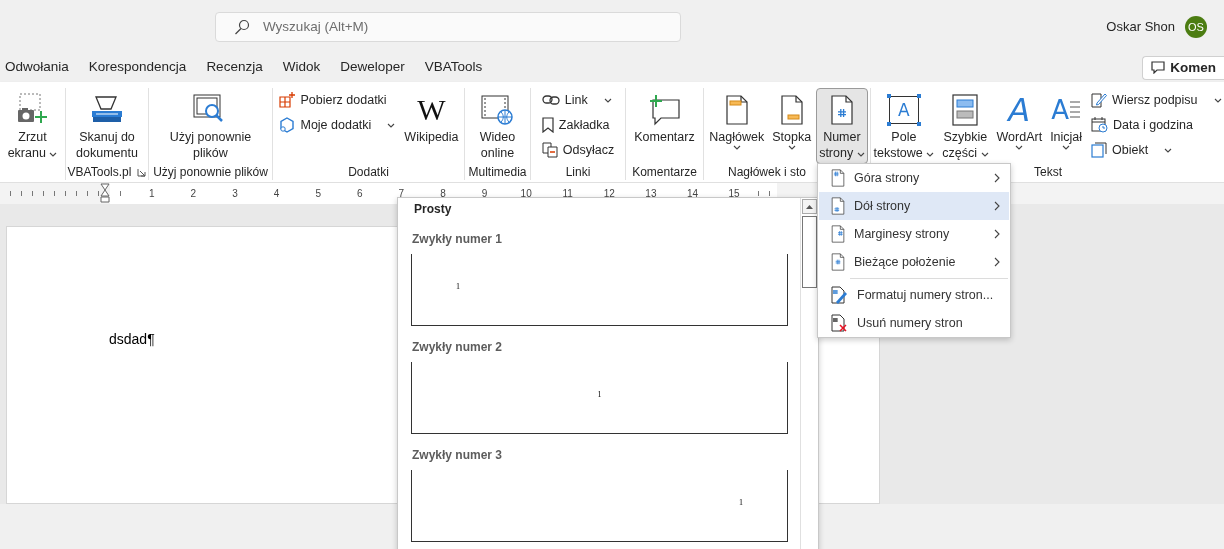  Describe the element at coordinates (903, 110) in the screenshot. I see `text-box-icon: A` at that location.